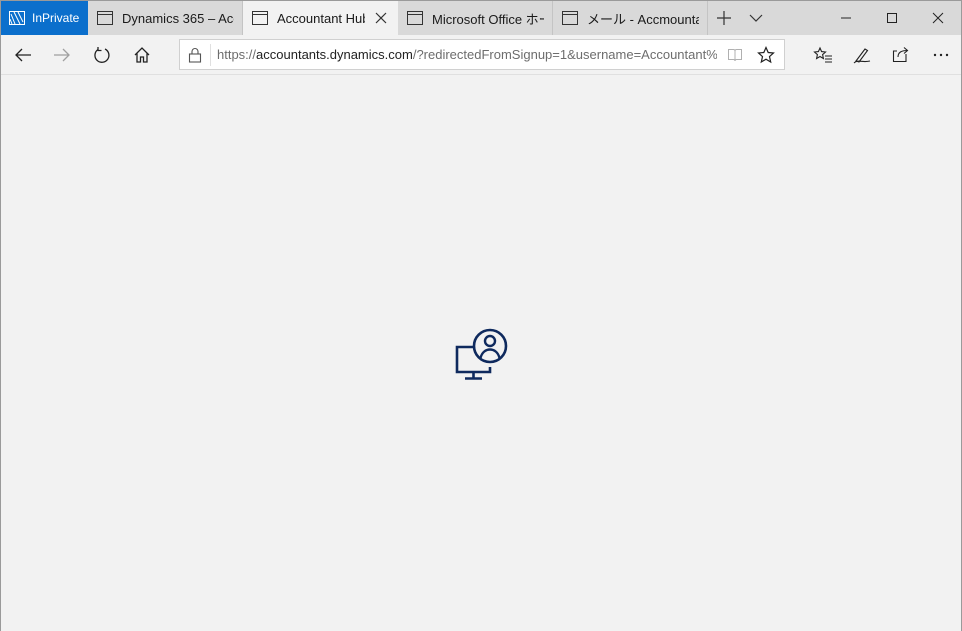 The height and width of the screenshot is (631, 962). I want to click on tab-dynamics-365: Dynamics 365 – Acc, so click(165, 18).